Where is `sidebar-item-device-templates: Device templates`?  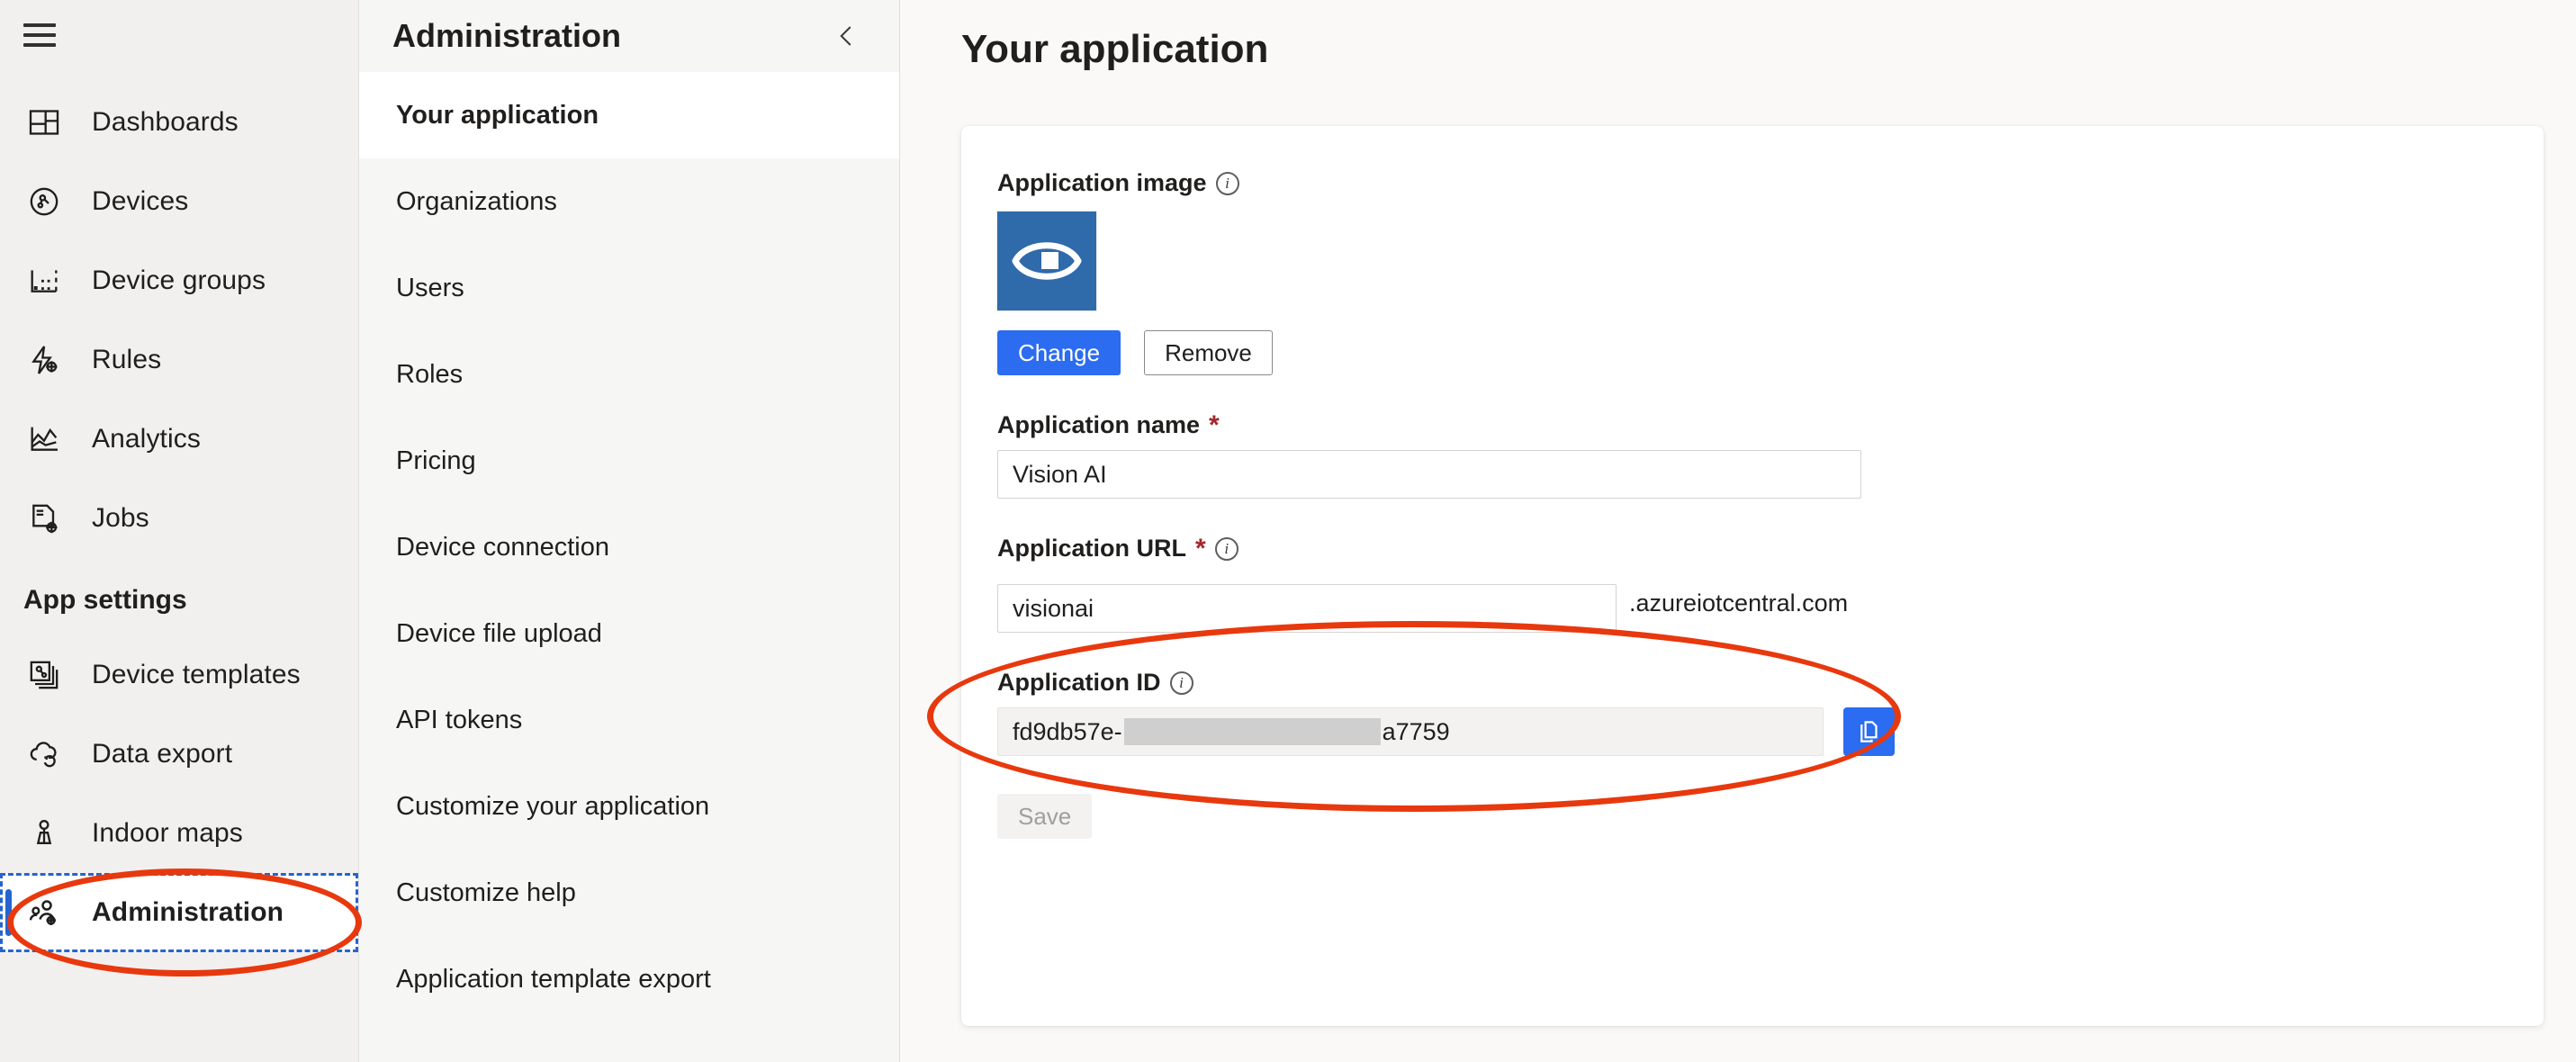 sidebar-item-device-templates: Device templates is located at coordinates (179, 675).